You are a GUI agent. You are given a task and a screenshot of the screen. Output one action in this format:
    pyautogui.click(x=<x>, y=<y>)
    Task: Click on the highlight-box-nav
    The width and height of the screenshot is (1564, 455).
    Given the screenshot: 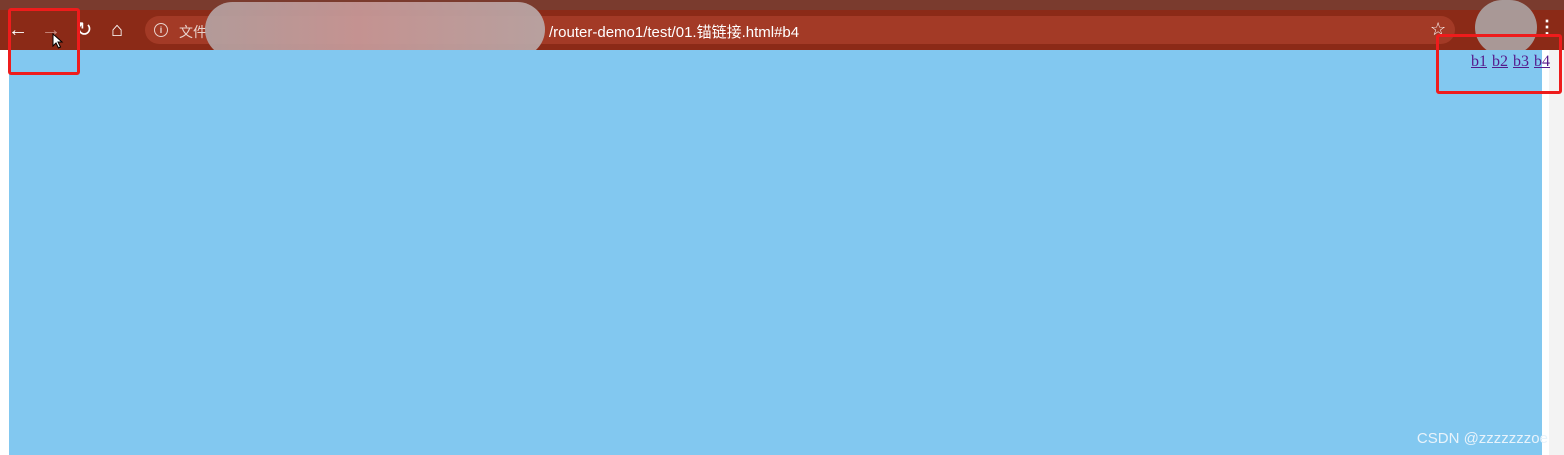 What is the action you would take?
    pyautogui.click(x=44, y=41)
    